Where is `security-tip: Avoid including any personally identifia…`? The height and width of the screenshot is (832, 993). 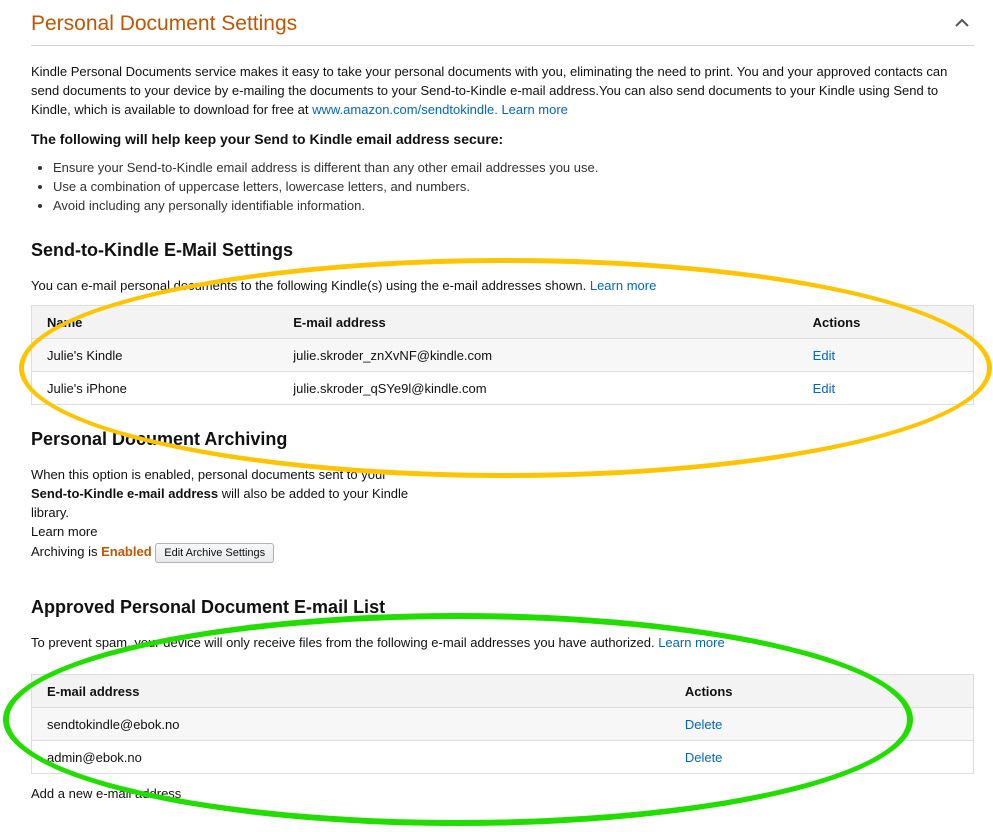 security-tip: Avoid including any personally identifia… is located at coordinates (492, 205).